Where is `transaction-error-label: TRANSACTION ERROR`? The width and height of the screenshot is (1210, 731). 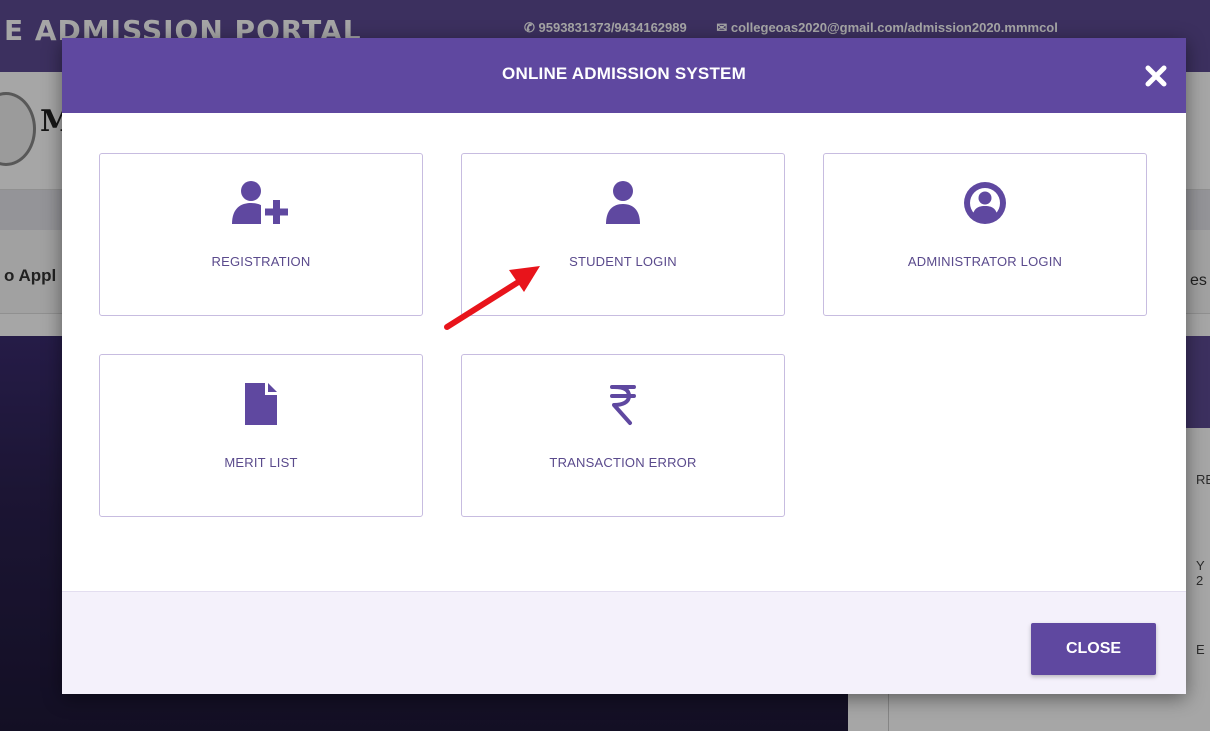
transaction-error-label: TRANSACTION ERROR is located at coordinates (623, 462).